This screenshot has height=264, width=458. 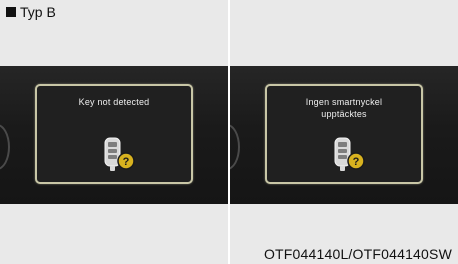 What do you see at coordinates (344, 108) in the screenshot?
I see `warning-message: Ingen smartnyckel upptäcktes` at bounding box center [344, 108].